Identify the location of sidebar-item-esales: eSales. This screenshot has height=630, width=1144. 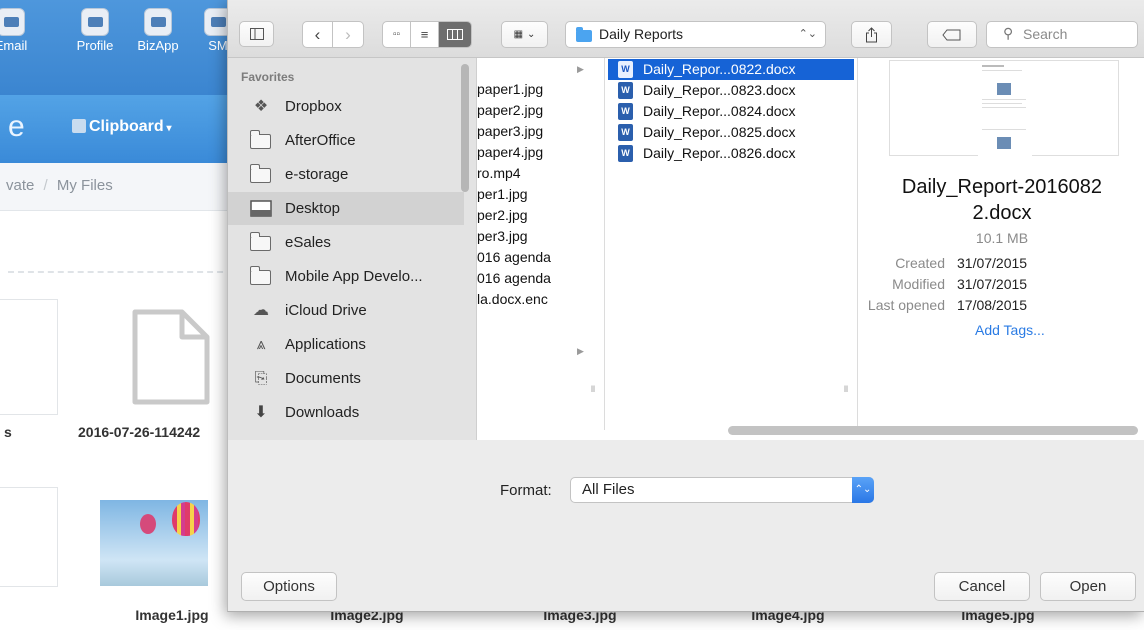
(346, 242).